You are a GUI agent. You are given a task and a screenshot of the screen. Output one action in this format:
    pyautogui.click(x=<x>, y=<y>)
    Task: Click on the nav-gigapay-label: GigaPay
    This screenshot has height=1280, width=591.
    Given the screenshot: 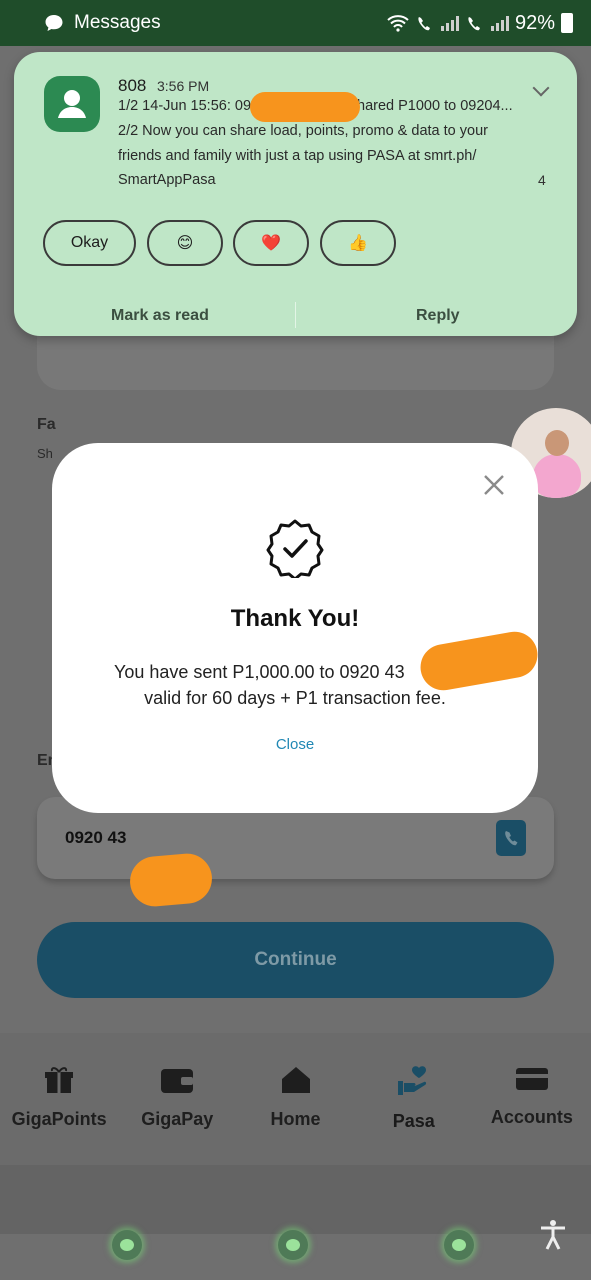 What is the action you would take?
    pyautogui.click(x=177, y=1119)
    